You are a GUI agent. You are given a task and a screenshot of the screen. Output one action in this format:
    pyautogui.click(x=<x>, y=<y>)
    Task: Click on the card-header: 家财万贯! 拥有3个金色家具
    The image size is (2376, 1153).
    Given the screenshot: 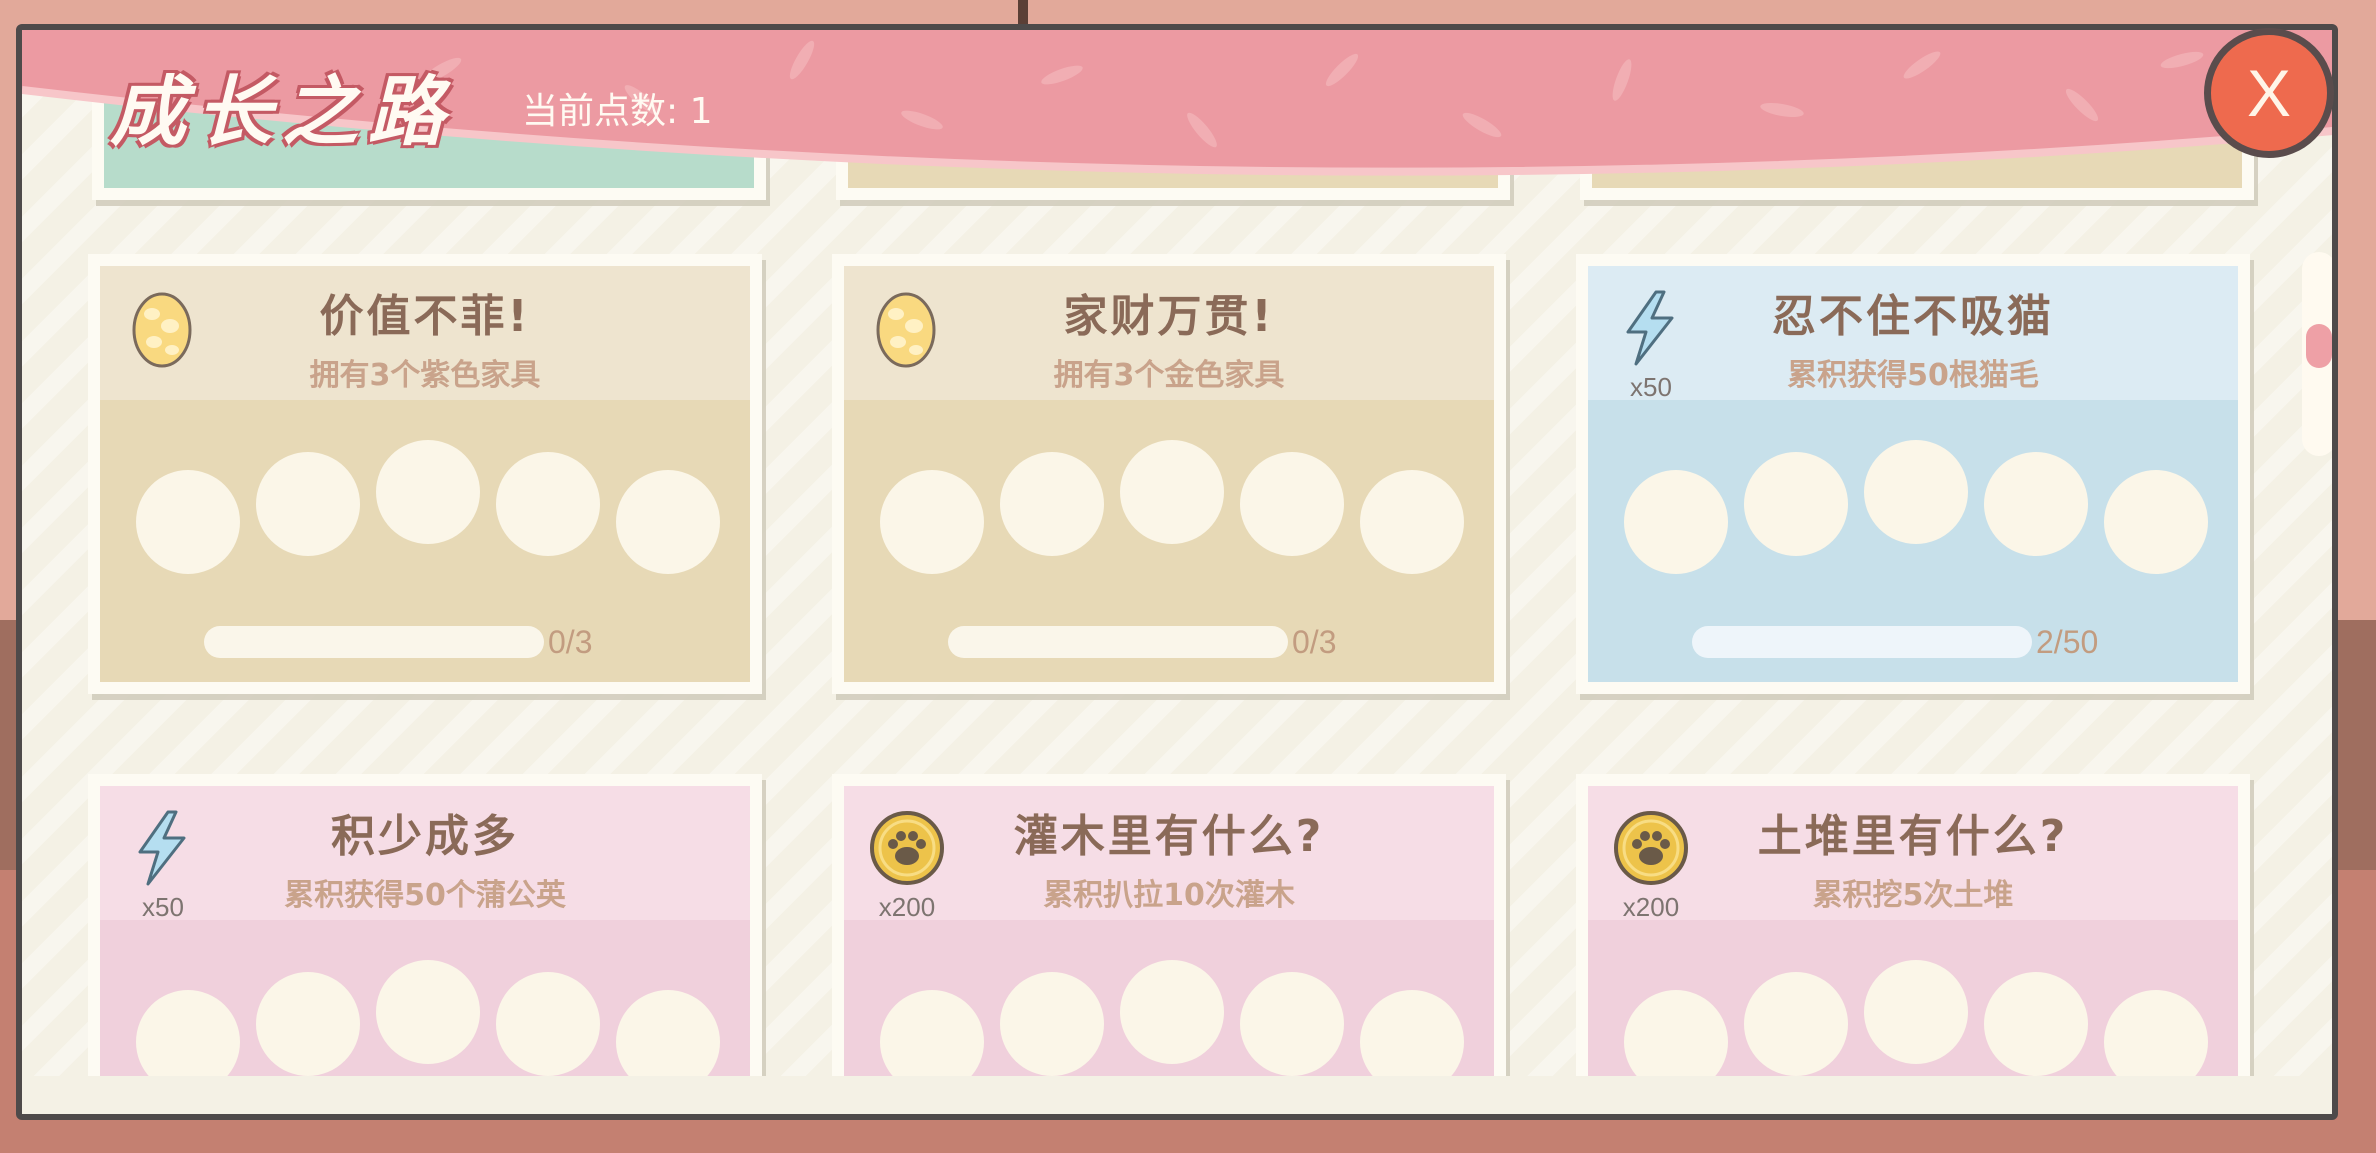 What is the action you would take?
    pyautogui.click(x=1169, y=333)
    